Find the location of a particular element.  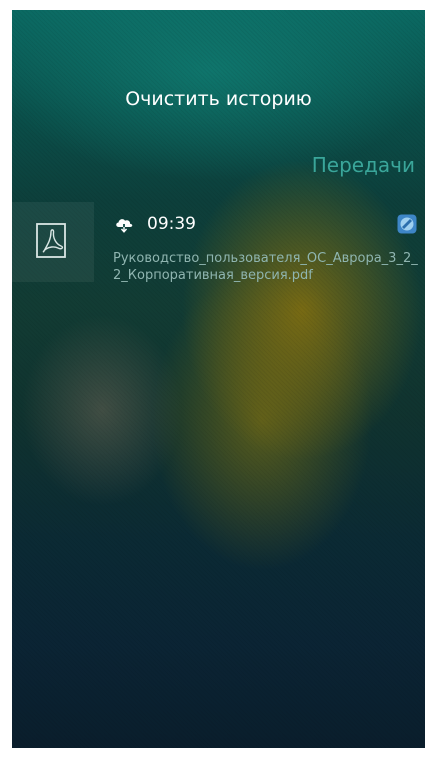

clear-history-menu-item: Очистить историю is located at coordinates (218, 99).